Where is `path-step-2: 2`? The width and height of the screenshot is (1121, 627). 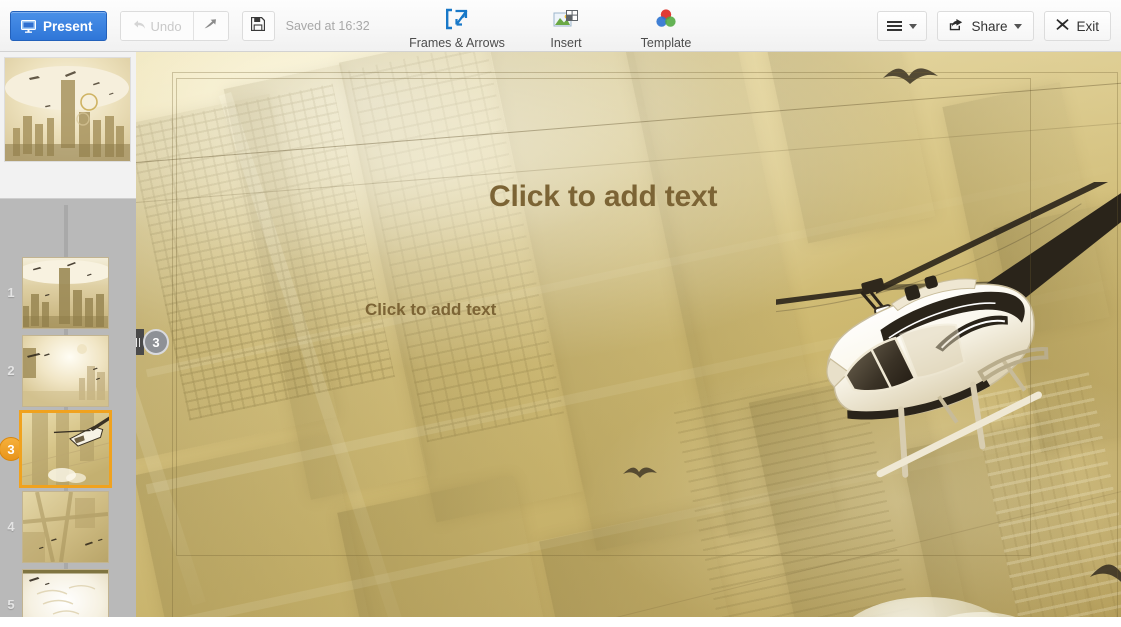 path-step-2: 2 is located at coordinates (68, 374).